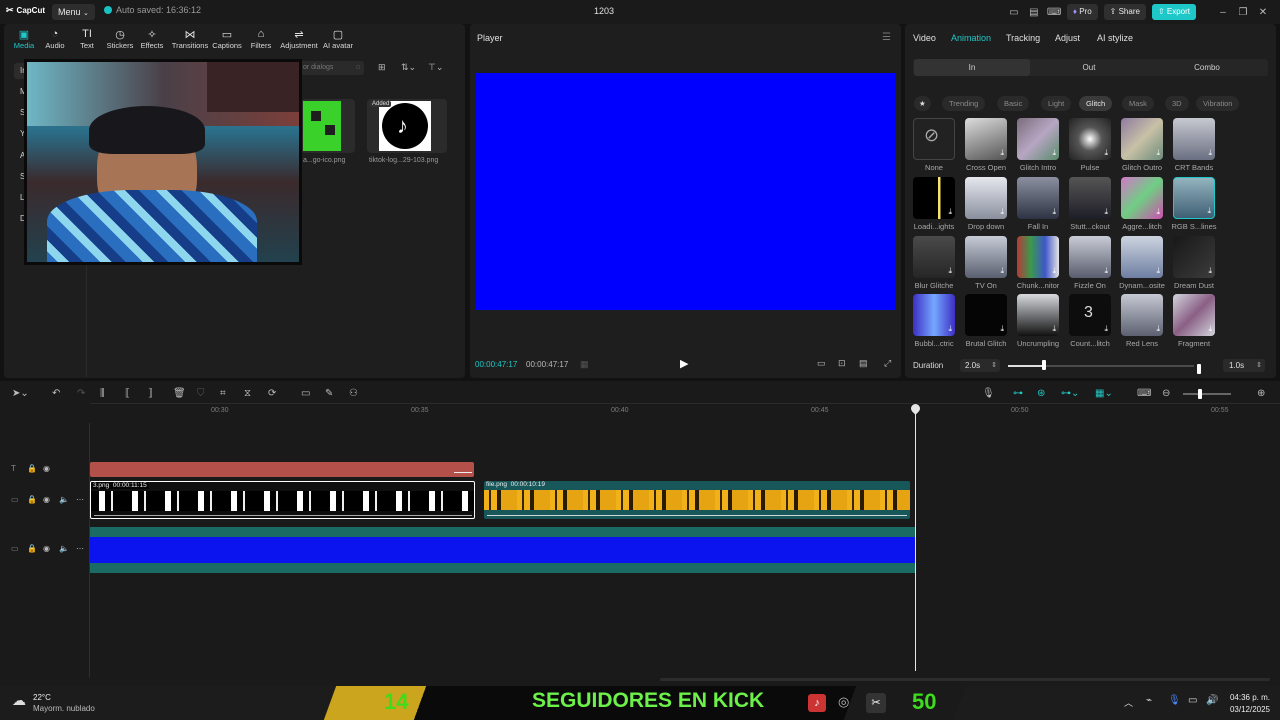 Image resolution: width=1280 pixels, height=720 pixels. What do you see at coordinates (965, 679) in the screenshot?
I see `timeline-scrollbar` at bounding box center [965, 679].